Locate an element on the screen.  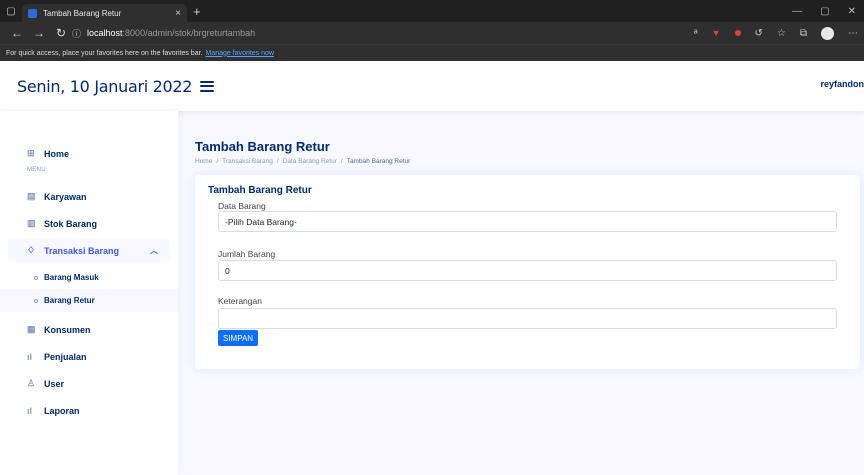
sidebar-subitem-label: Barang Retur is located at coordinates (69, 300).